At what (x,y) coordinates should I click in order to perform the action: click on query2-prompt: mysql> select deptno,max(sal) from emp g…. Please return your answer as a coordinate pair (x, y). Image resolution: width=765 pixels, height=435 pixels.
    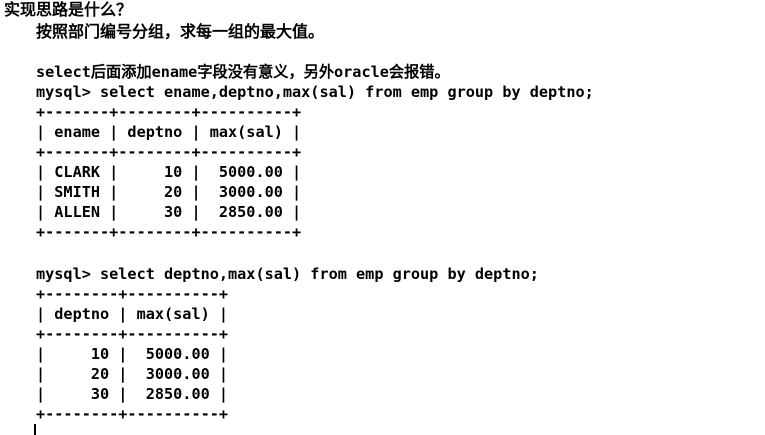
    Looking at the image, I should click on (287, 274).